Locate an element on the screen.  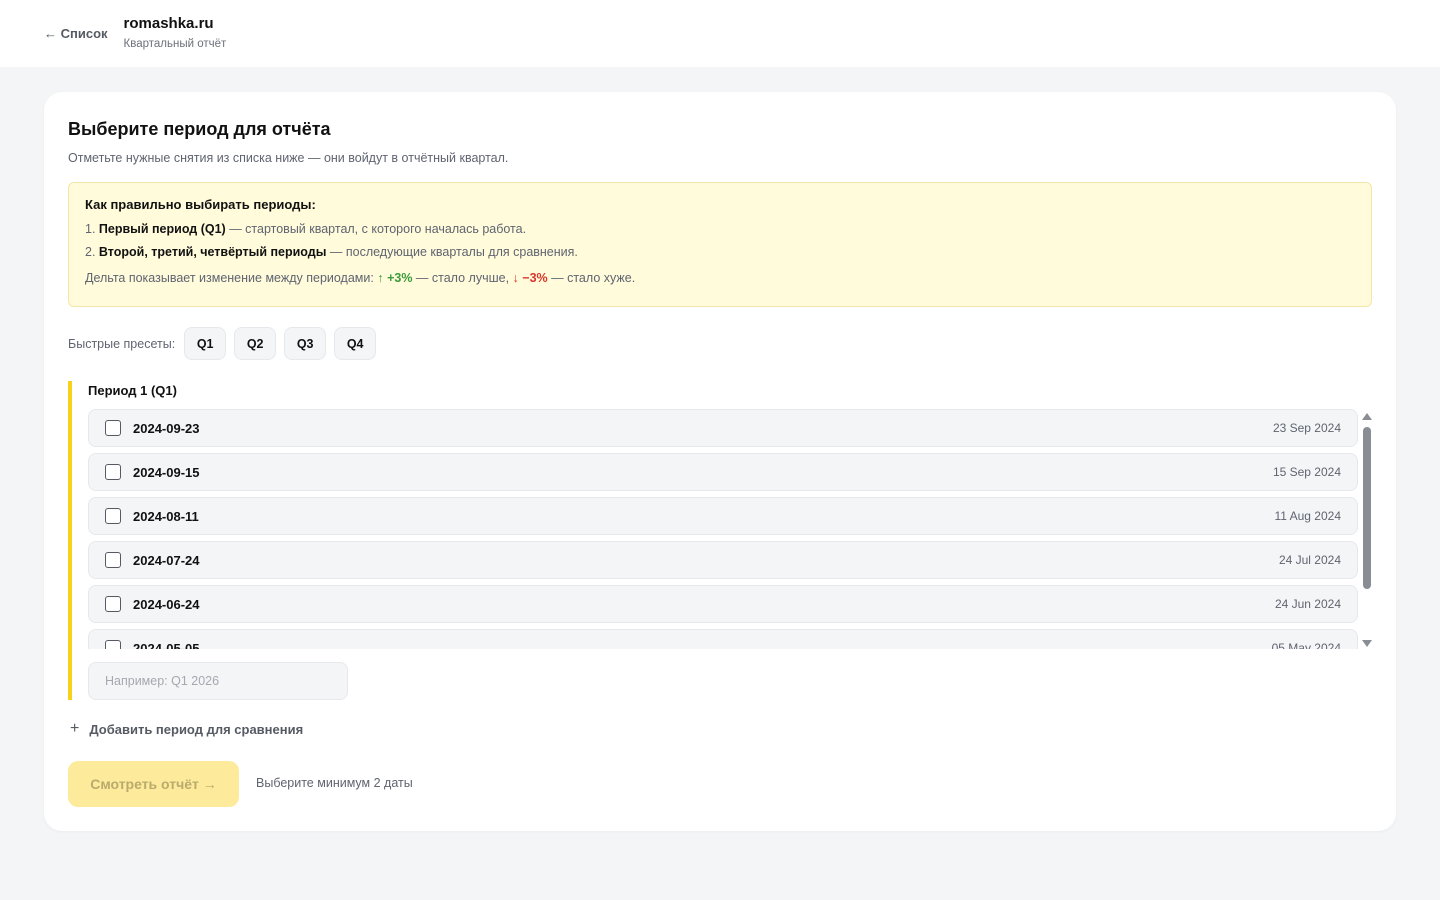
add-period-button: + Добавить период для сравнения is located at coordinates (185, 729).